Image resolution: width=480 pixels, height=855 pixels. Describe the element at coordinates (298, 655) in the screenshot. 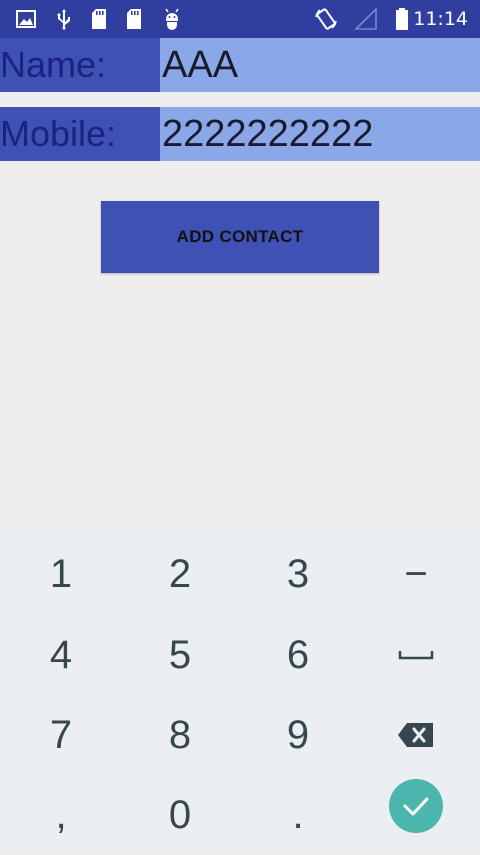

I see `key-6: 6` at that location.